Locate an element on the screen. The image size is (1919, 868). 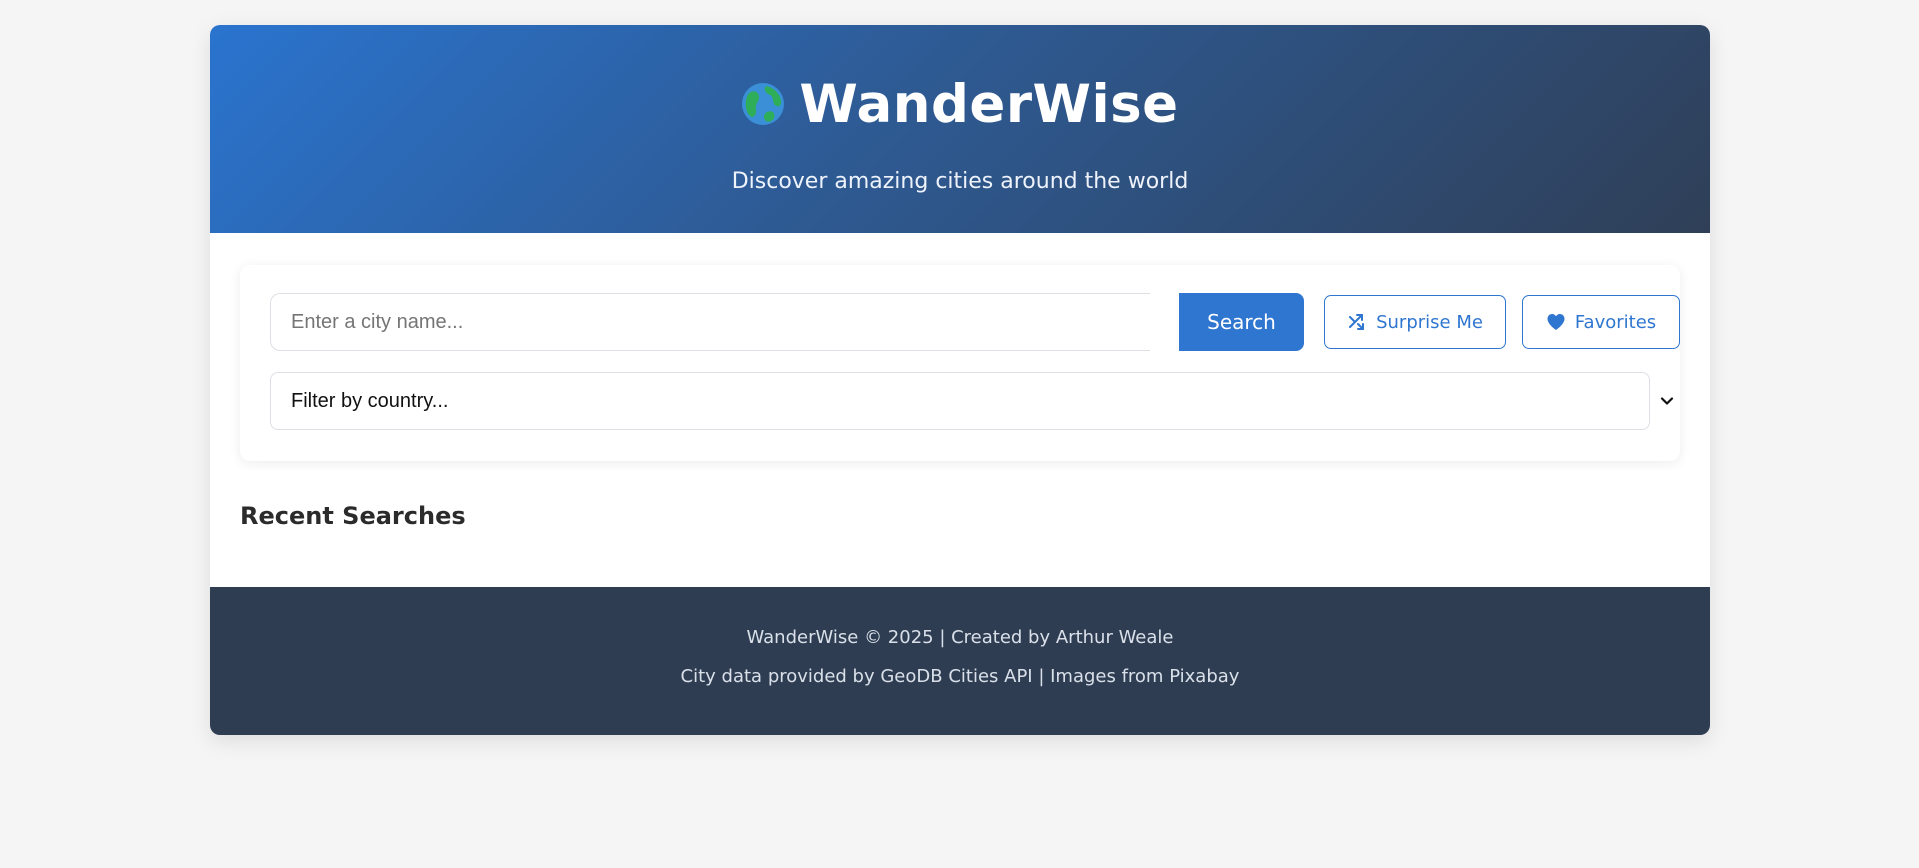
favorites-button: Favorites is located at coordinates (1601, 322).